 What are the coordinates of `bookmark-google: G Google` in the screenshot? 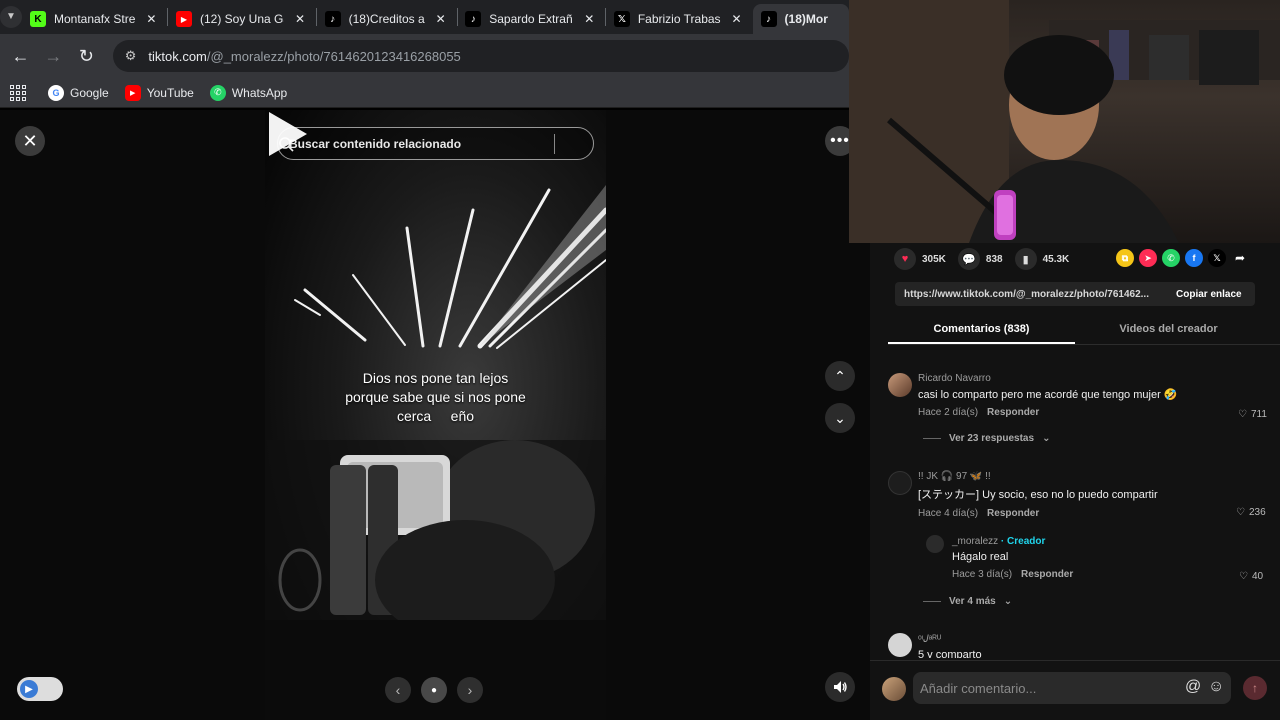 It's located at (78, 92).